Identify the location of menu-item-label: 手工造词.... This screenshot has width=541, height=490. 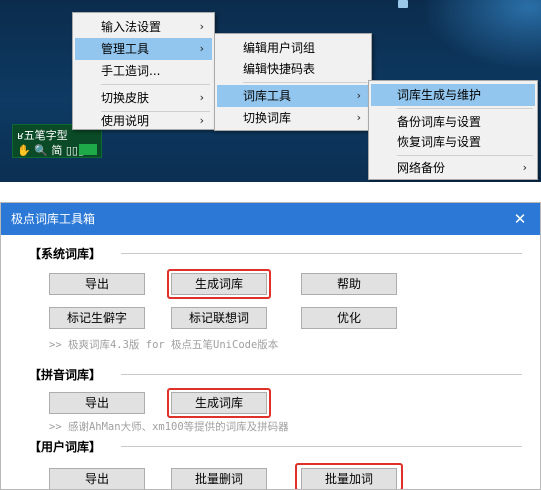
(131, 71).